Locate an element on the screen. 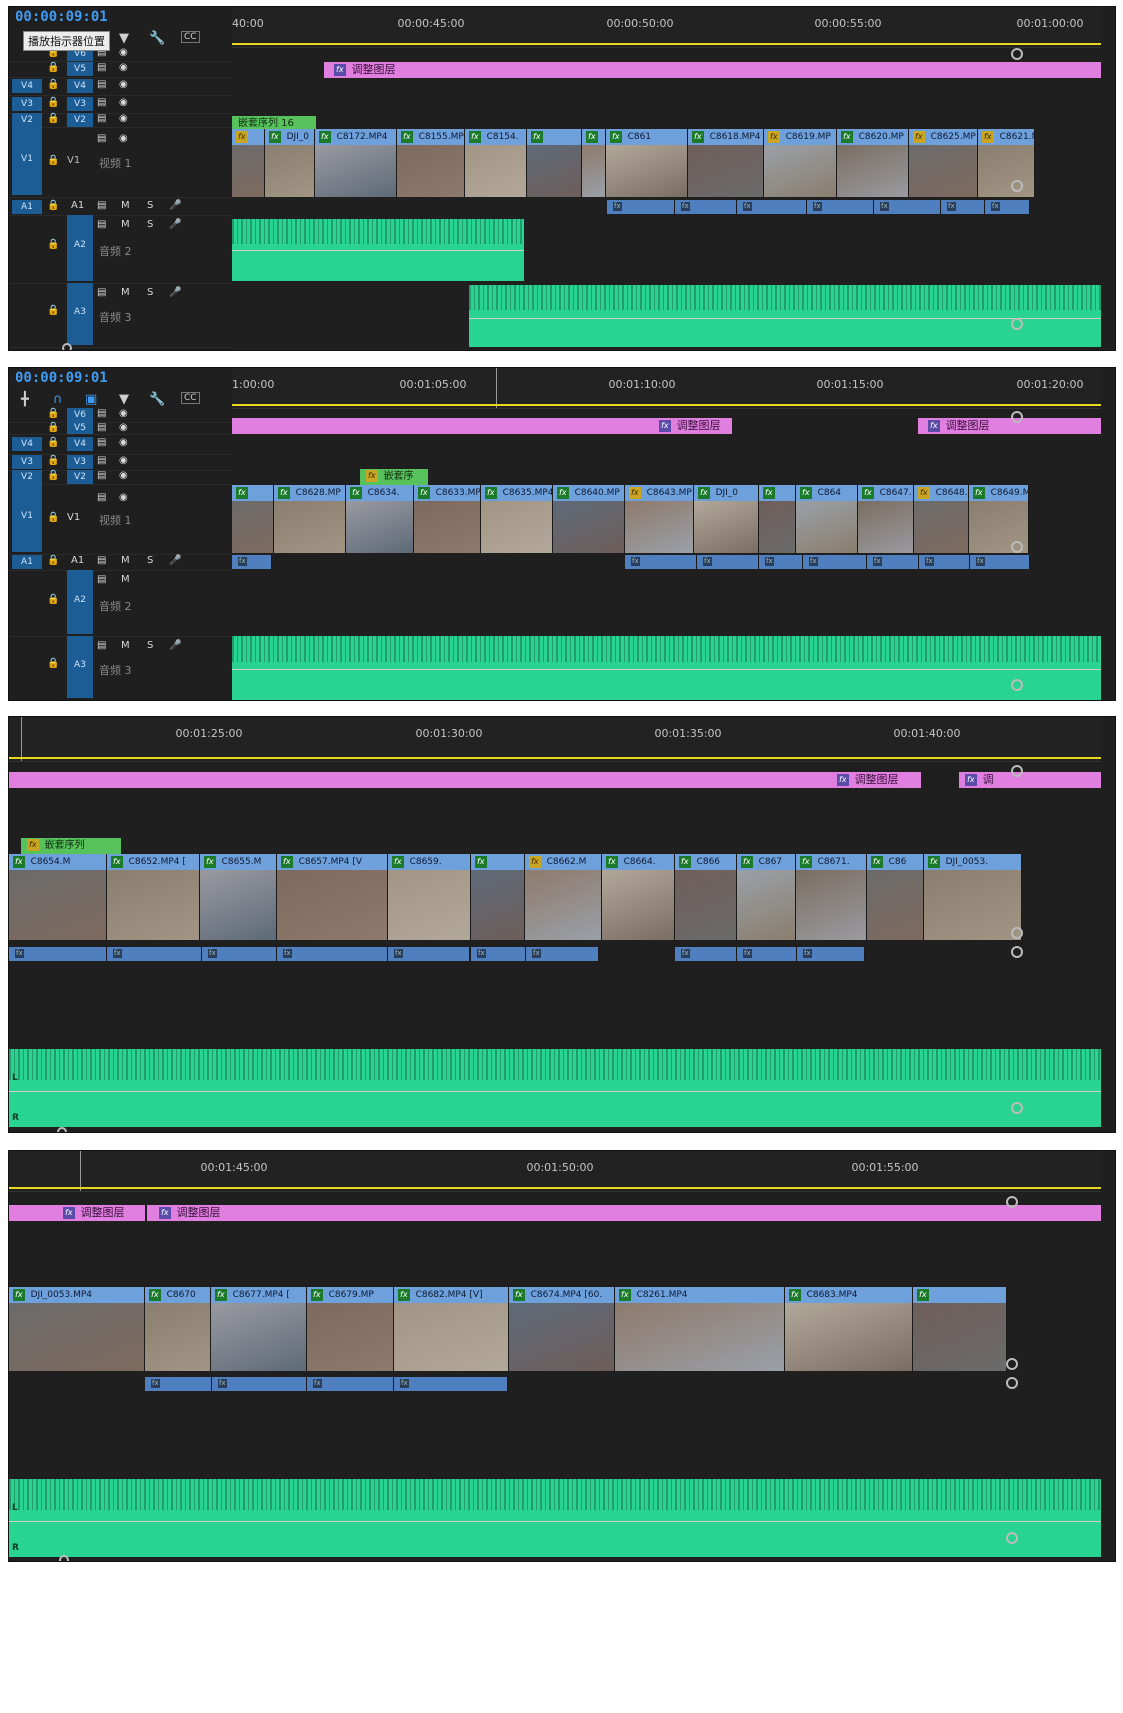 The image size is (1123, 1713). video-clip: fx C8657.MP4 [V is located at coordinates (332, 897).